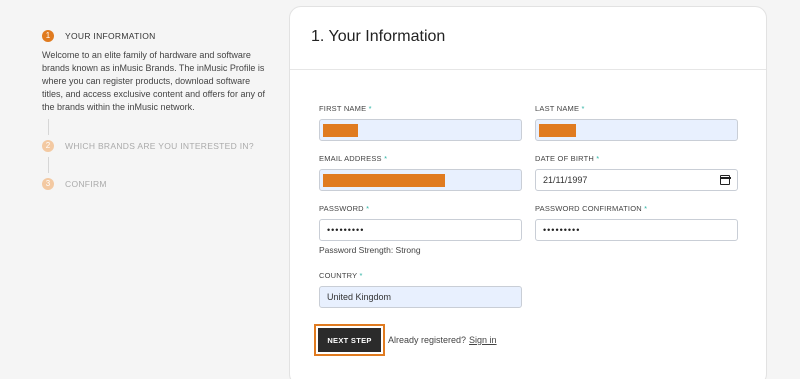  I want to click on dob-input: 21/11/1997, so click(636, 180).